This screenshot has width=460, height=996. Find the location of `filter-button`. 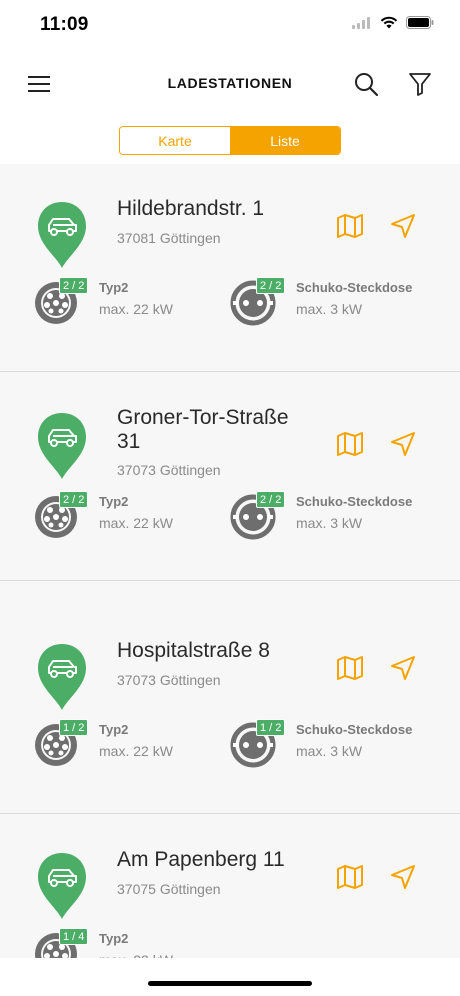

filter-button is located at coordinates (420, 84).